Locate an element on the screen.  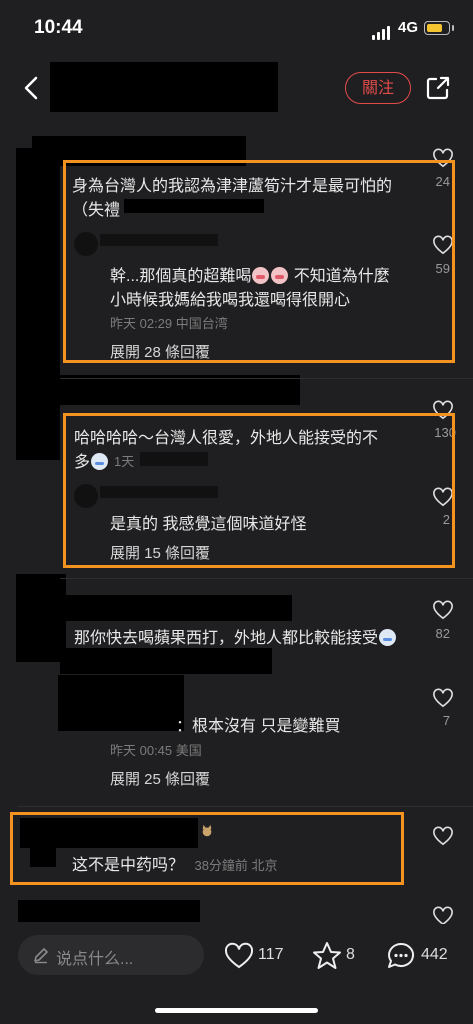
redacted-username is located at coordinates (164, 87).